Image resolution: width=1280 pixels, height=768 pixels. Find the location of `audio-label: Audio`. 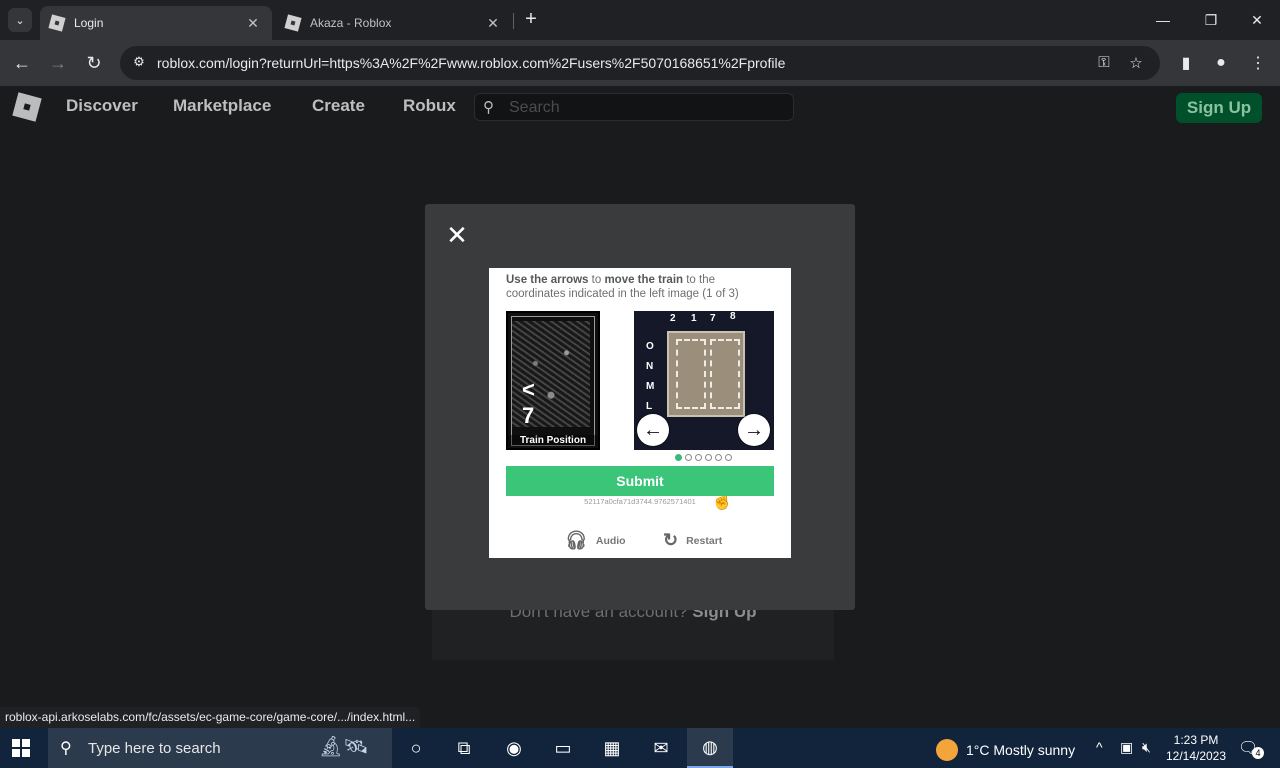

audio-label: Audio is located at coordinates (610, 540).